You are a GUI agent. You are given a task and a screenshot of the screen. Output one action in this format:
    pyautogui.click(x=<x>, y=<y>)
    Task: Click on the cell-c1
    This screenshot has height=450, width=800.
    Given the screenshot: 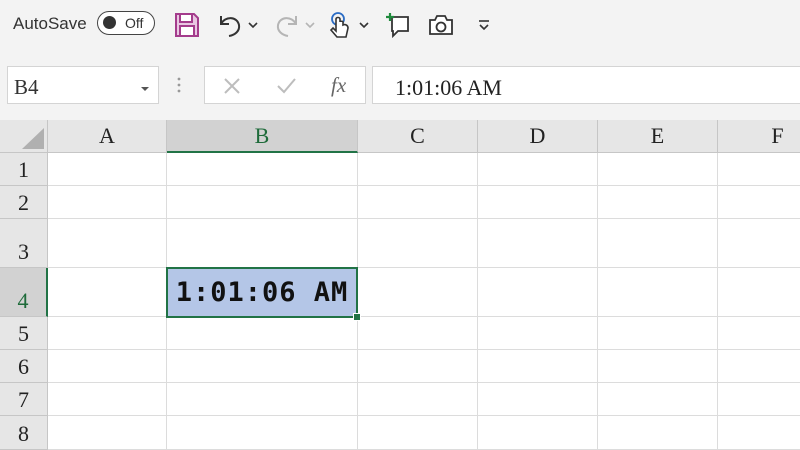 What is the action you would take?
    pyautogui.click(x=418, y=169)
    